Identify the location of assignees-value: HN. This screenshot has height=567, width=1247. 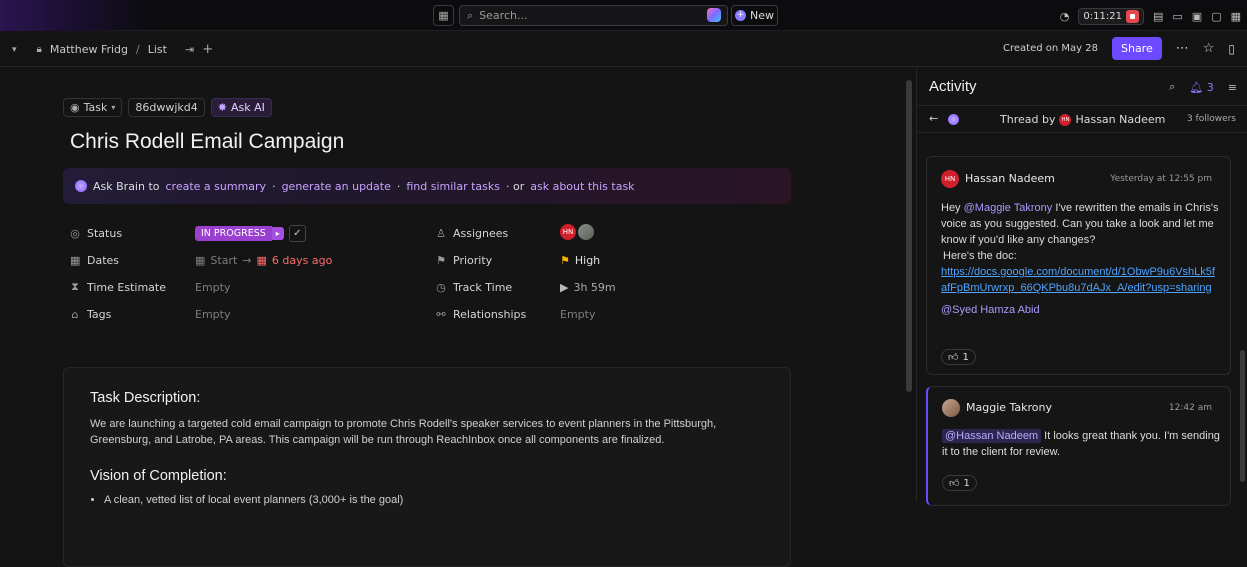
(577, 232).